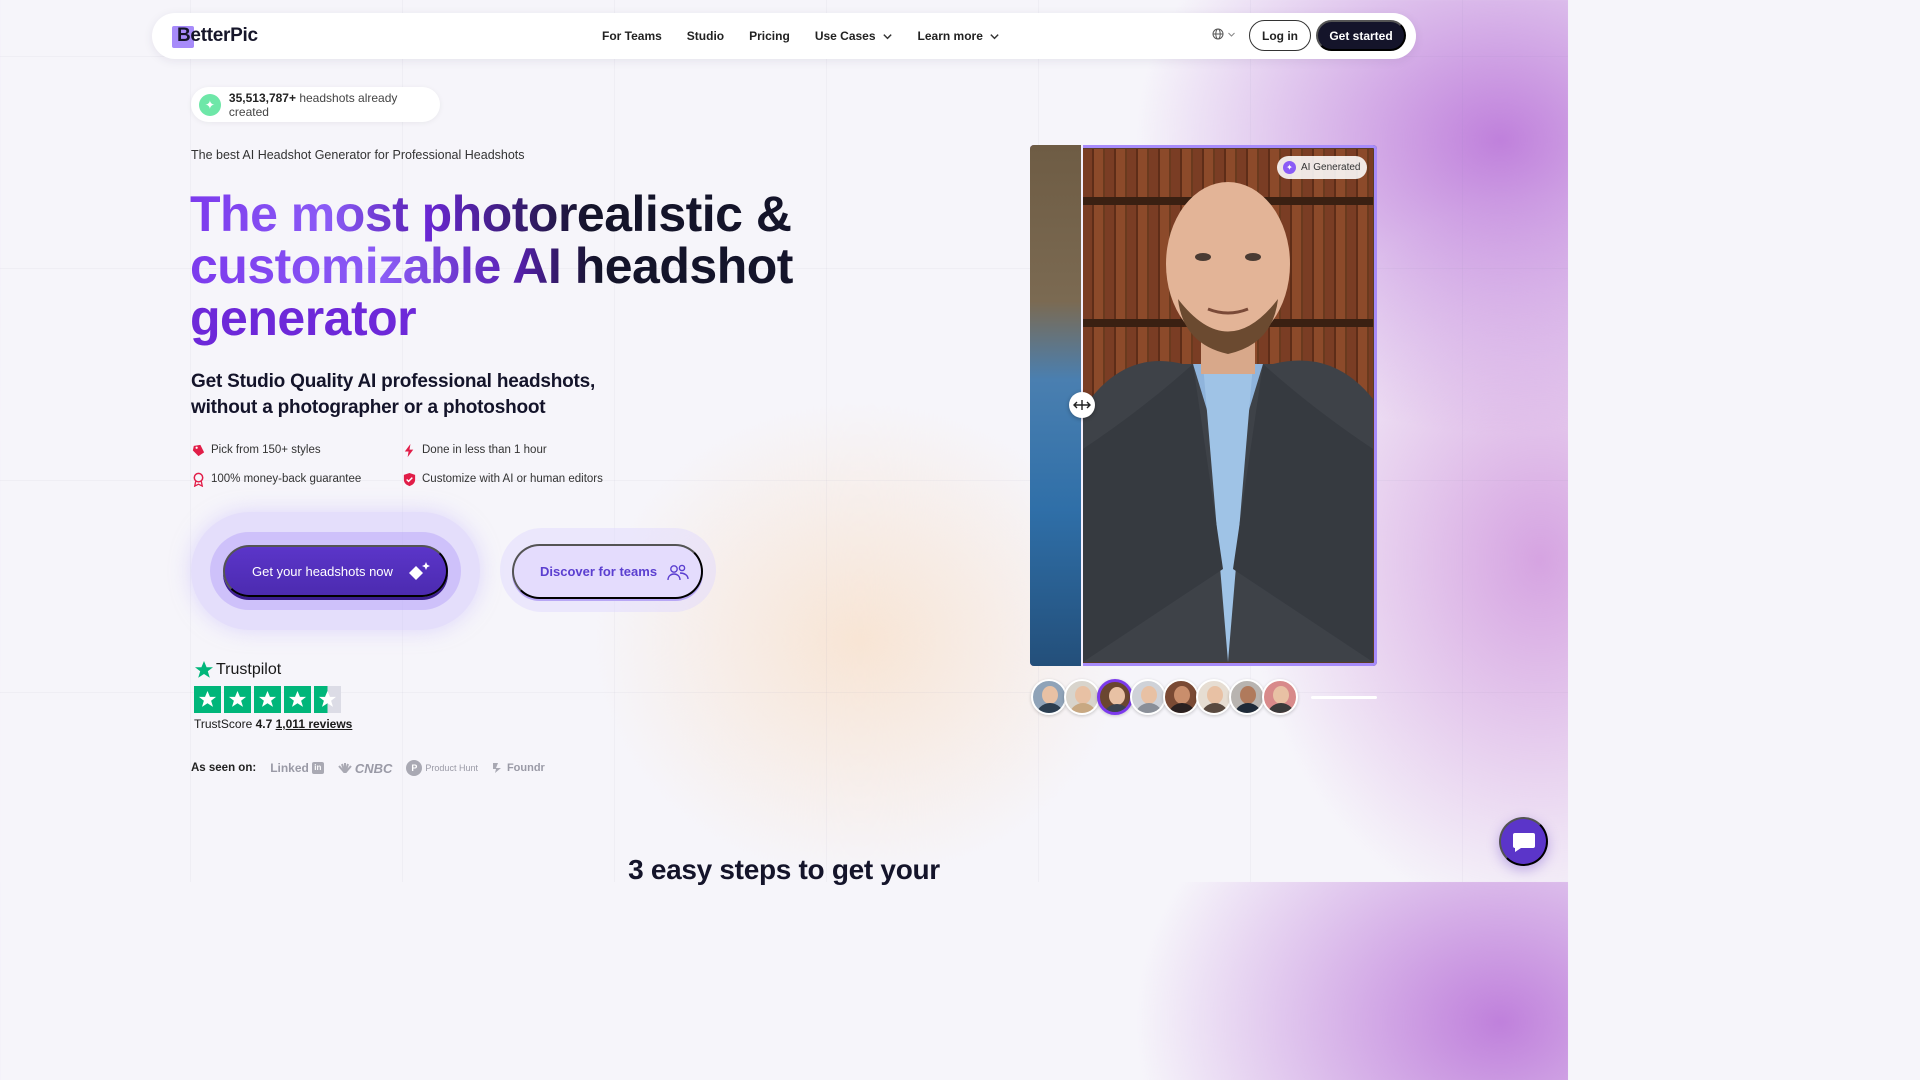 This screenshot has width=1920, height=1080. What do you see at coordinates (525, 768) in the screenshot?
I see `foundr-text: Foundr` at bounding box center [525, 768].